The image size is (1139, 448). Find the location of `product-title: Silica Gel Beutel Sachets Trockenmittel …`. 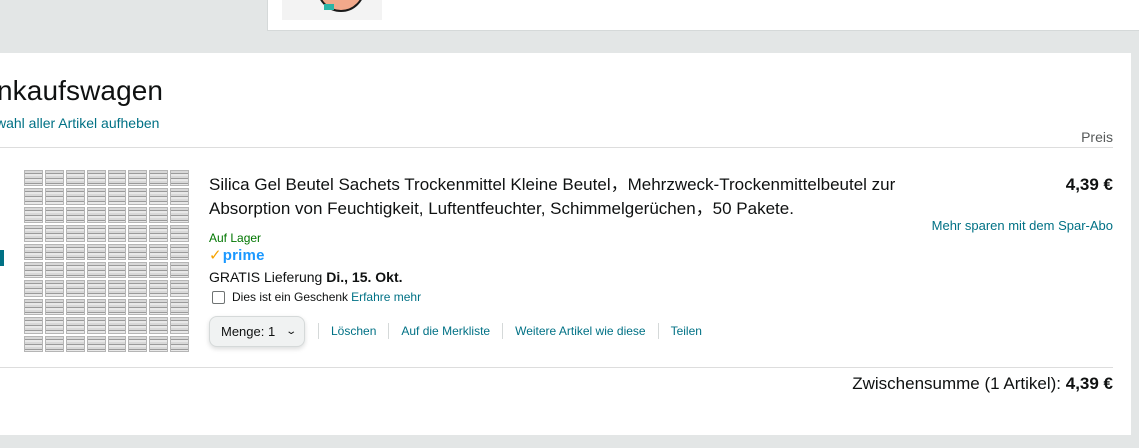

product-title: Silica Gel Beutel Sachets Trockenmittel … is located at coordinates (569, 197).